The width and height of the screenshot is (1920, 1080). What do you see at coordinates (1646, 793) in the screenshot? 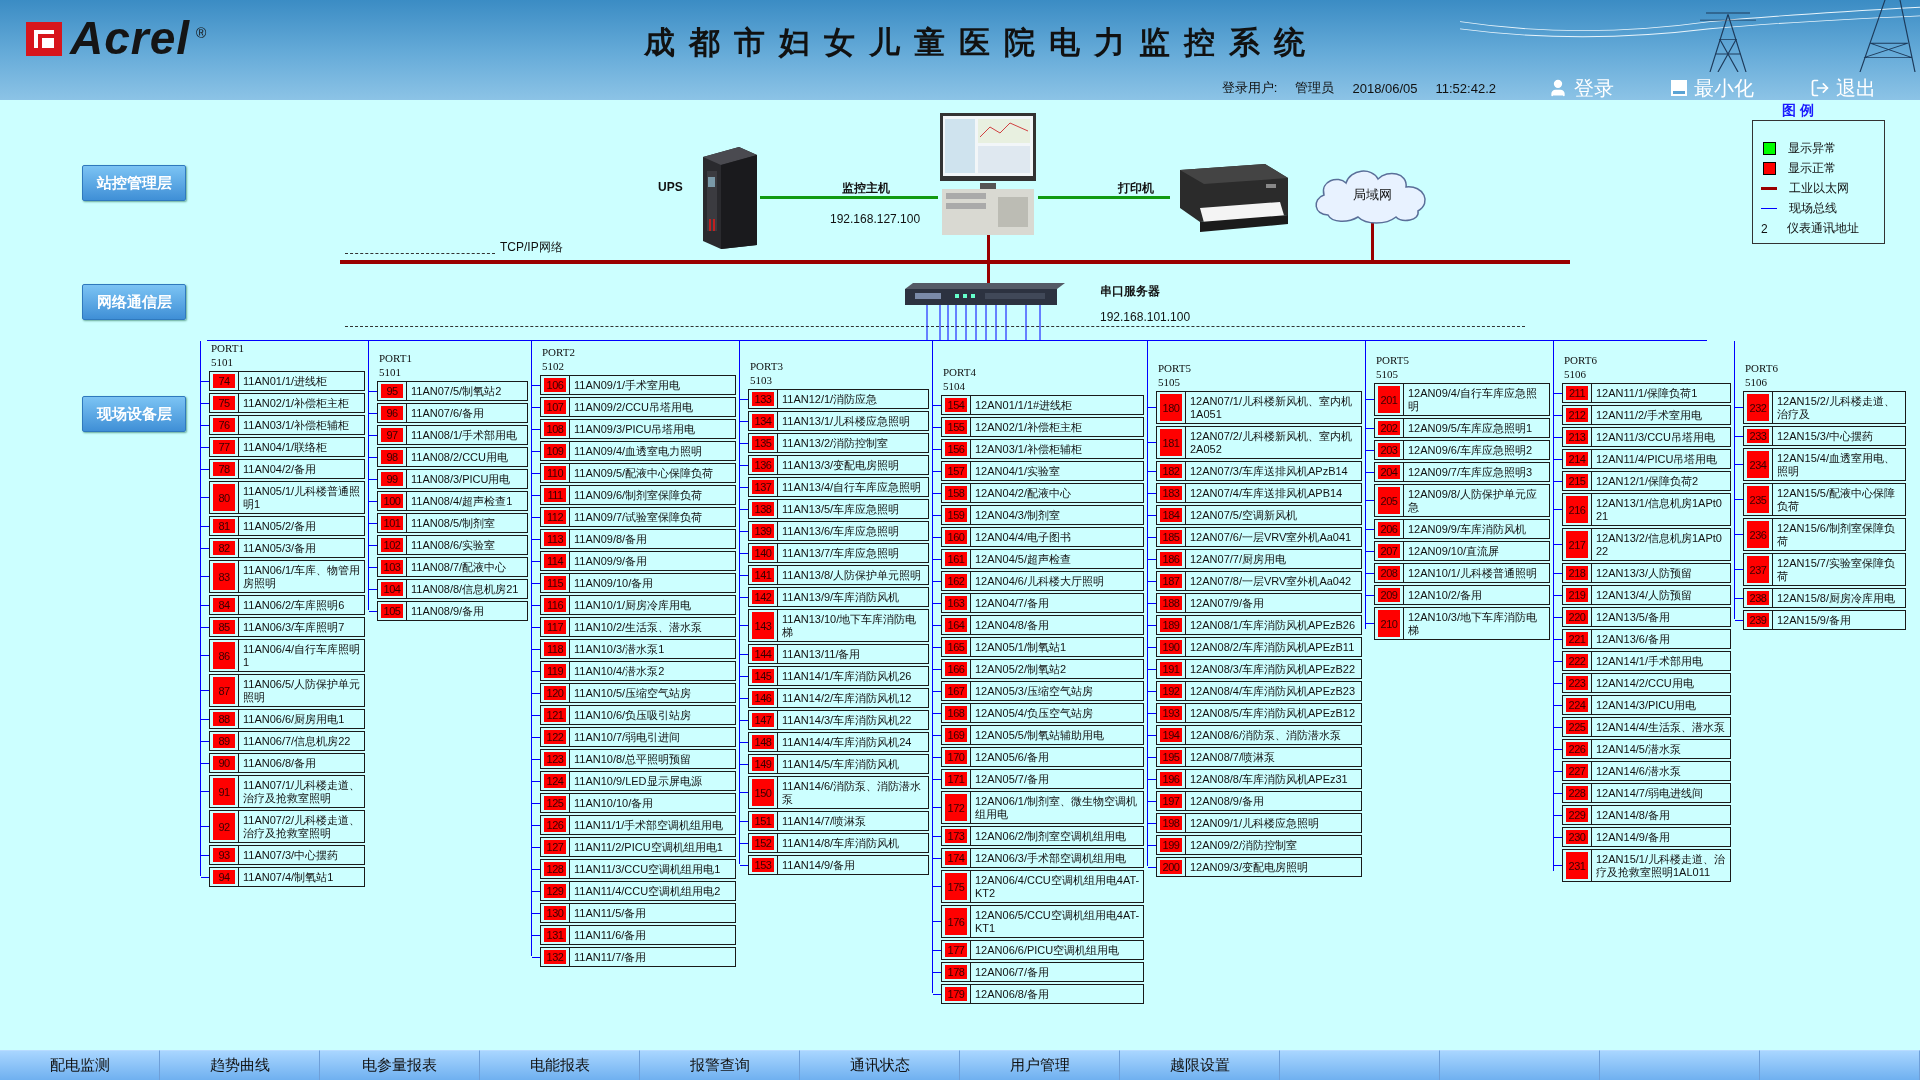
I see `device-row: 228 12AN14/7/弱电进线间` at bounding box center [1646, 793].